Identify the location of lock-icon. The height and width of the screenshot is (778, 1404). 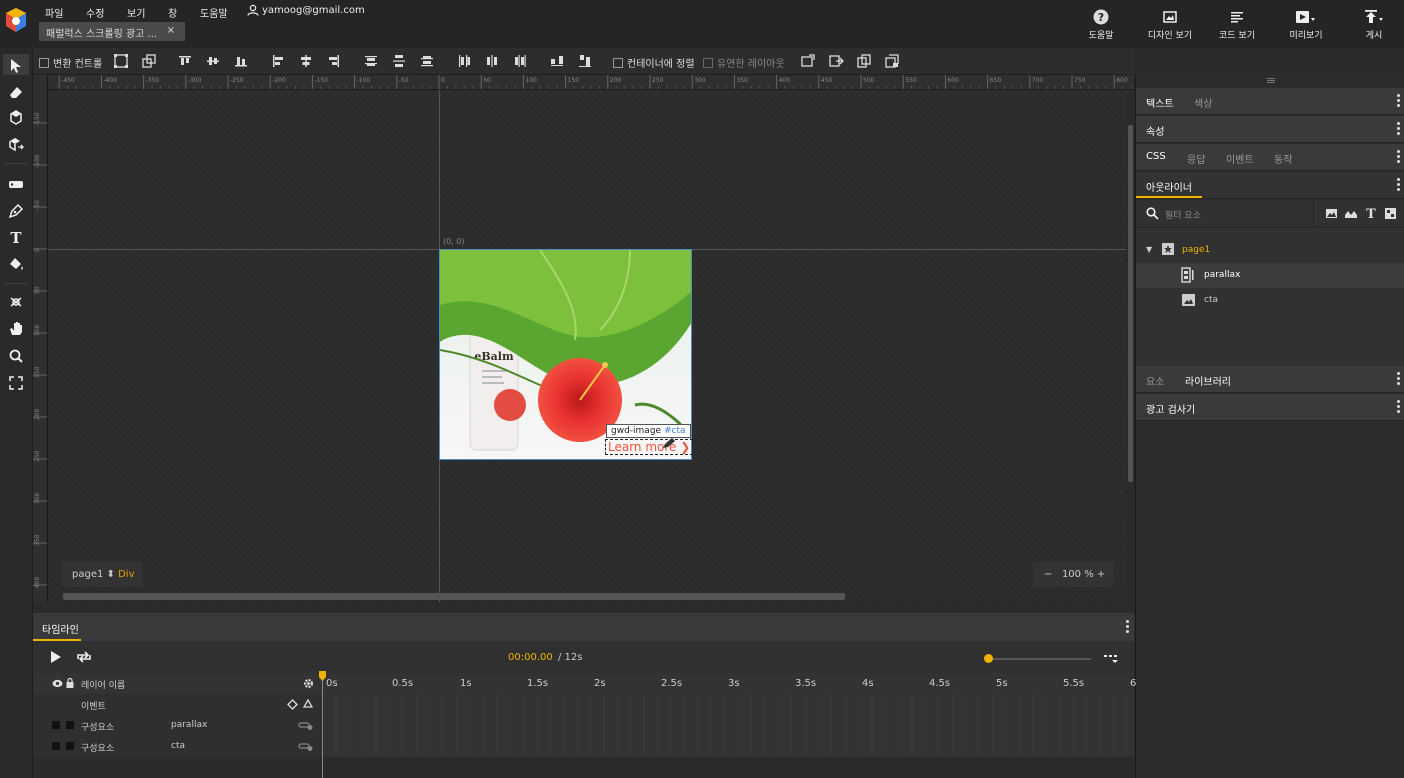
(70, 683).